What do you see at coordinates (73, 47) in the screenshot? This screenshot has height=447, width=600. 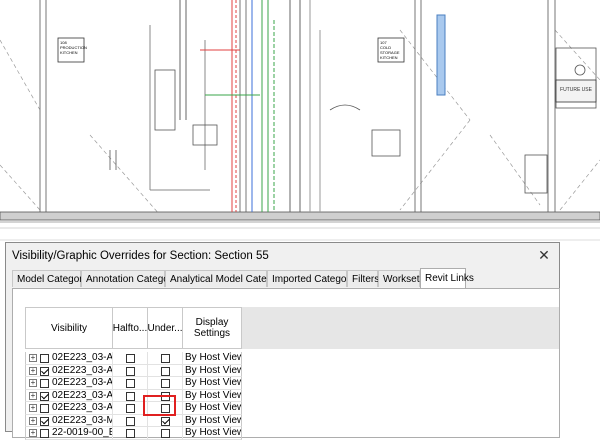 I see `room-tag-108: 108 PRODUCTION KITCHEN` at bounding box center [73, 47].